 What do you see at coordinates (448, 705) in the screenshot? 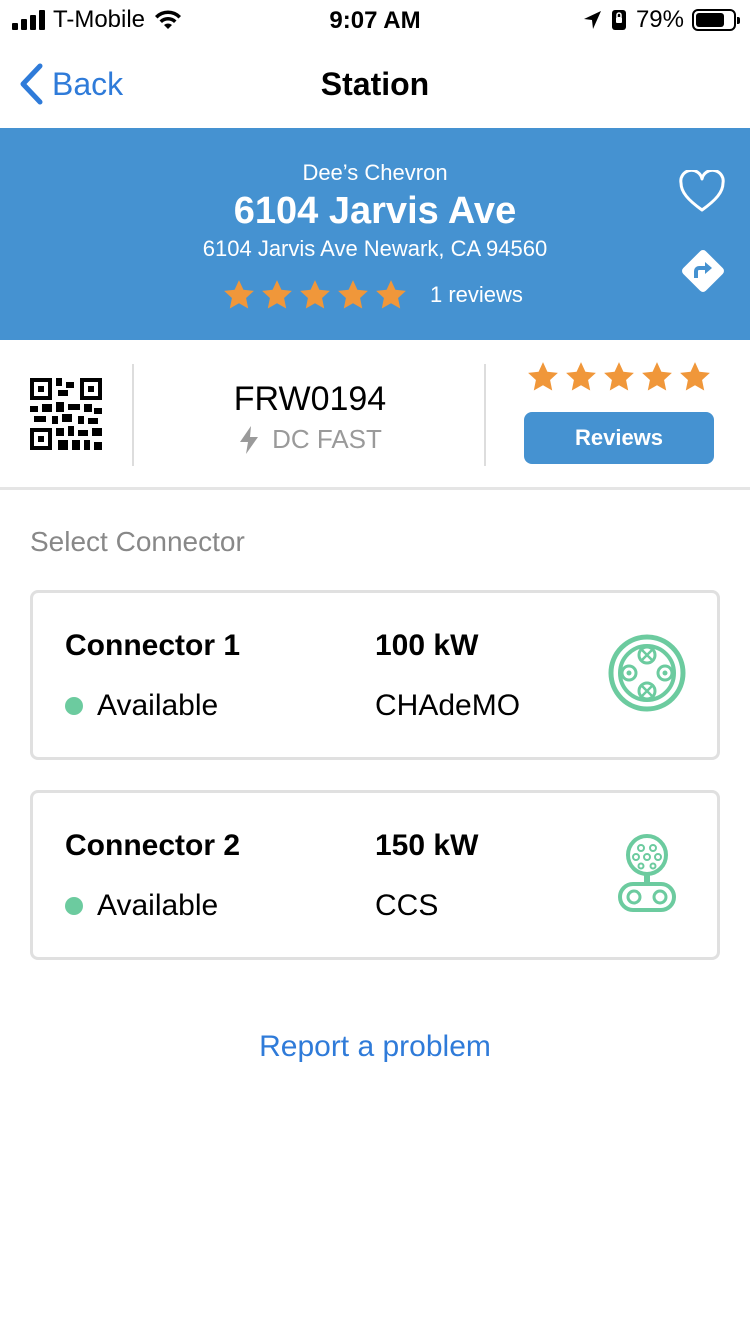
I see `connector-type: CHAdeMO` at bounding box center [448, 705].